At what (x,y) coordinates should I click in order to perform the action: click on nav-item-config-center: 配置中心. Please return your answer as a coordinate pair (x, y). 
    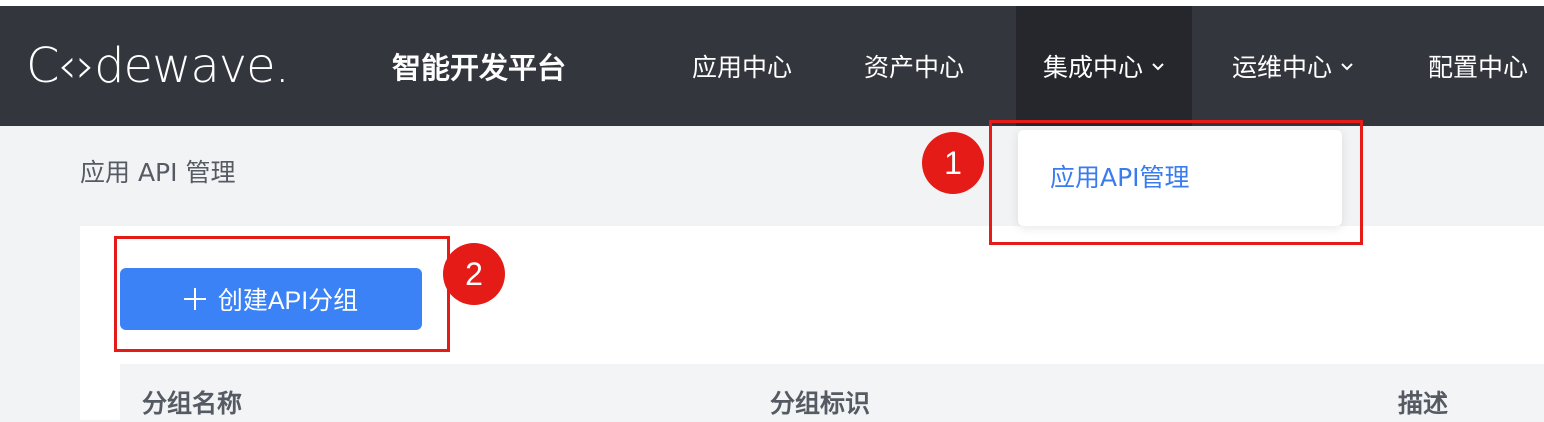
    Looking at the image, I should click on (1478, 66).